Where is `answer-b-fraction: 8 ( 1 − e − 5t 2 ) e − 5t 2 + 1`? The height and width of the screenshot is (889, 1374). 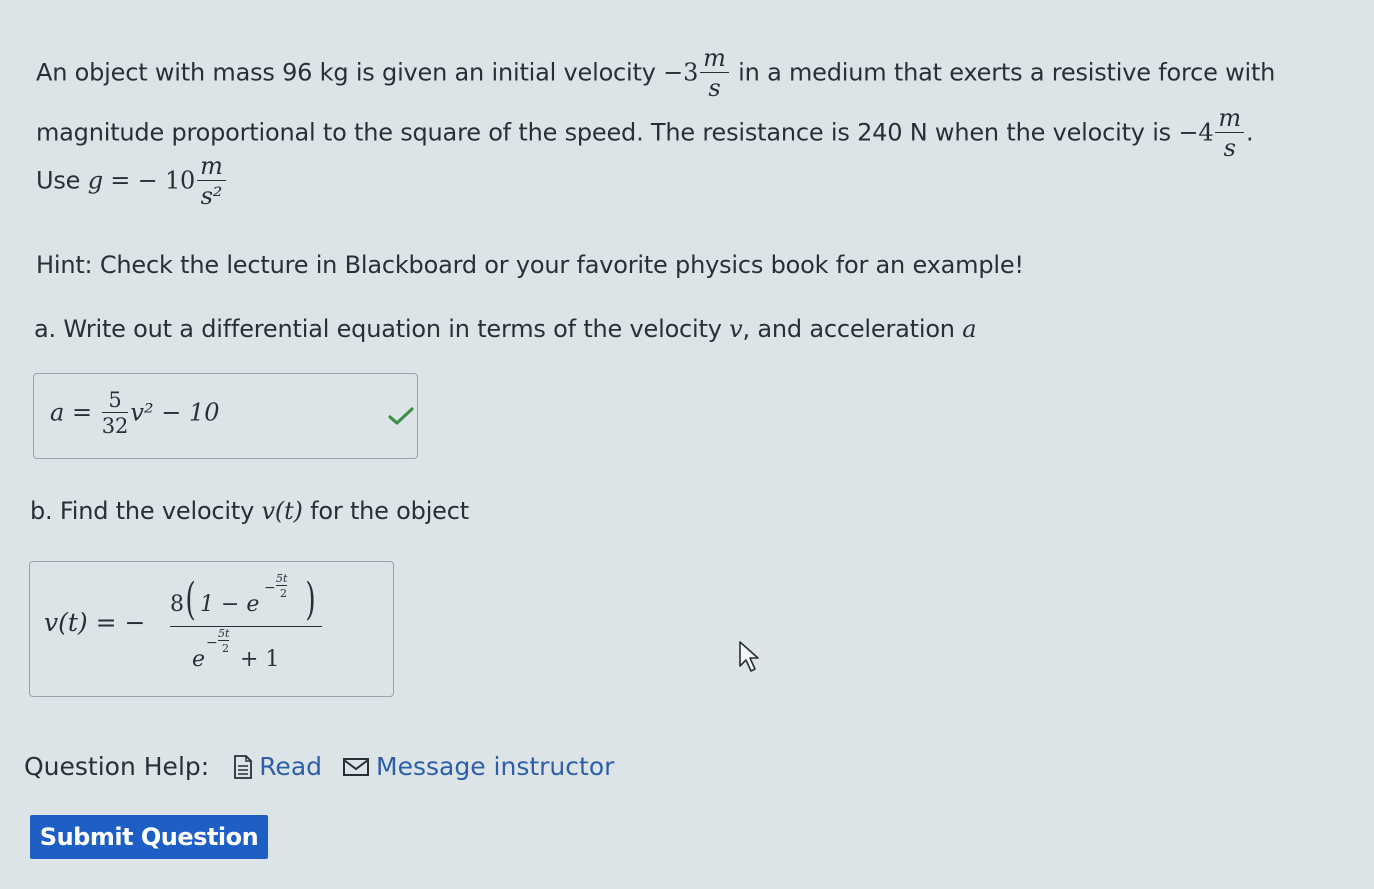
answer-b-fraction: 8 ( 1 − e − 5t 2 ) e − 5t 2 + 1 is located at coordinates (246, 623).